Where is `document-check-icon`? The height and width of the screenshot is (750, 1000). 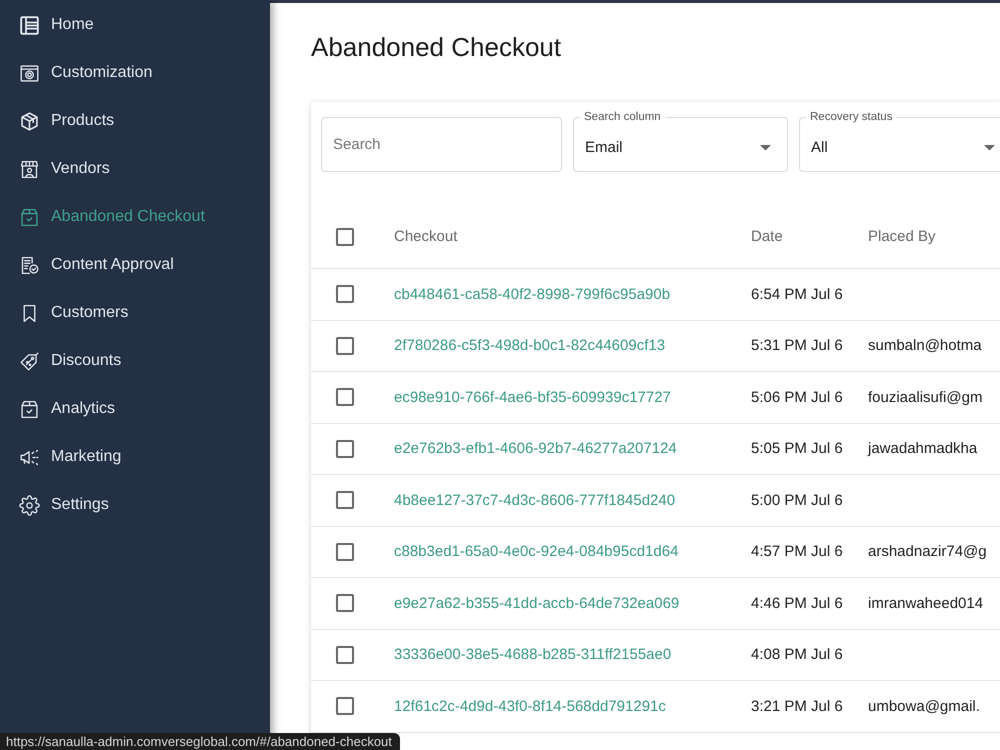 document-check-icon is located at coordinates (29, 265).